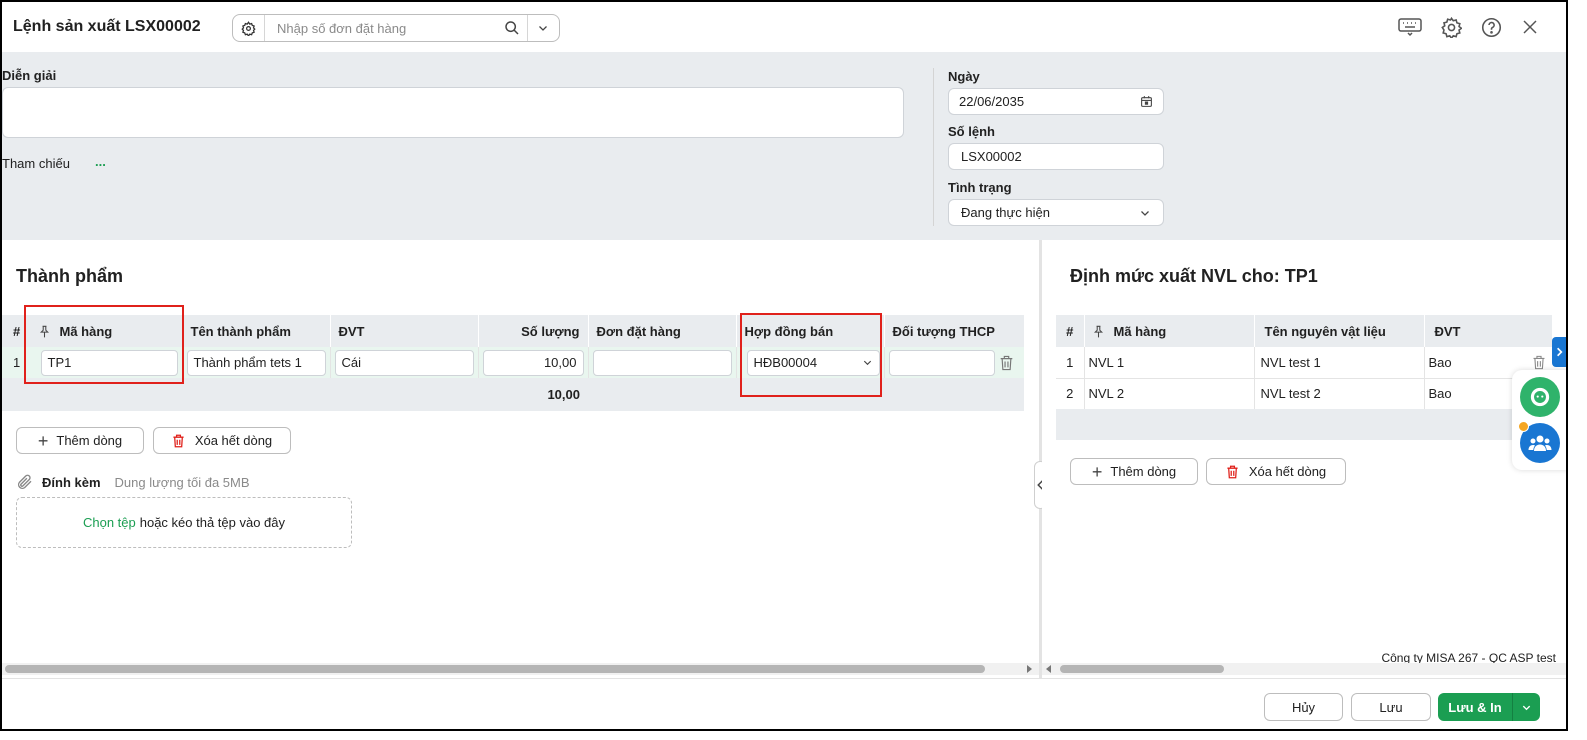  I want to click on cost-object-input, so click(941, 362).